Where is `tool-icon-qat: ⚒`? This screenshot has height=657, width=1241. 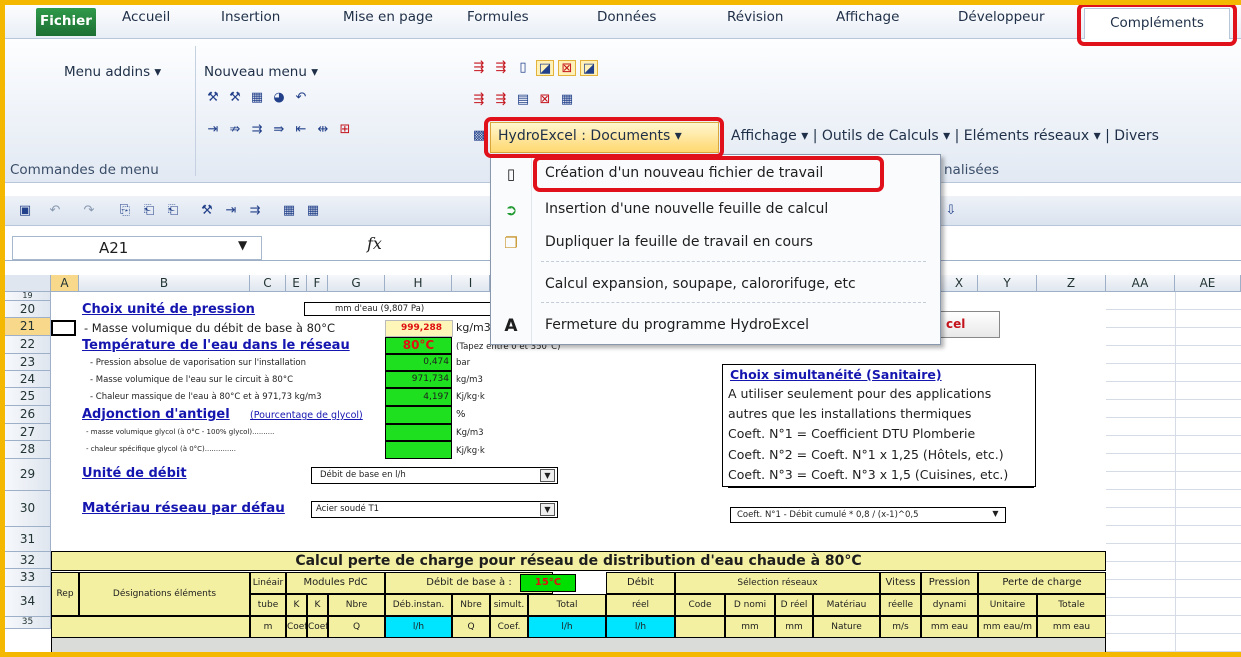 tool-icon-qat: ⚒ is located at coordinates (207, 211).